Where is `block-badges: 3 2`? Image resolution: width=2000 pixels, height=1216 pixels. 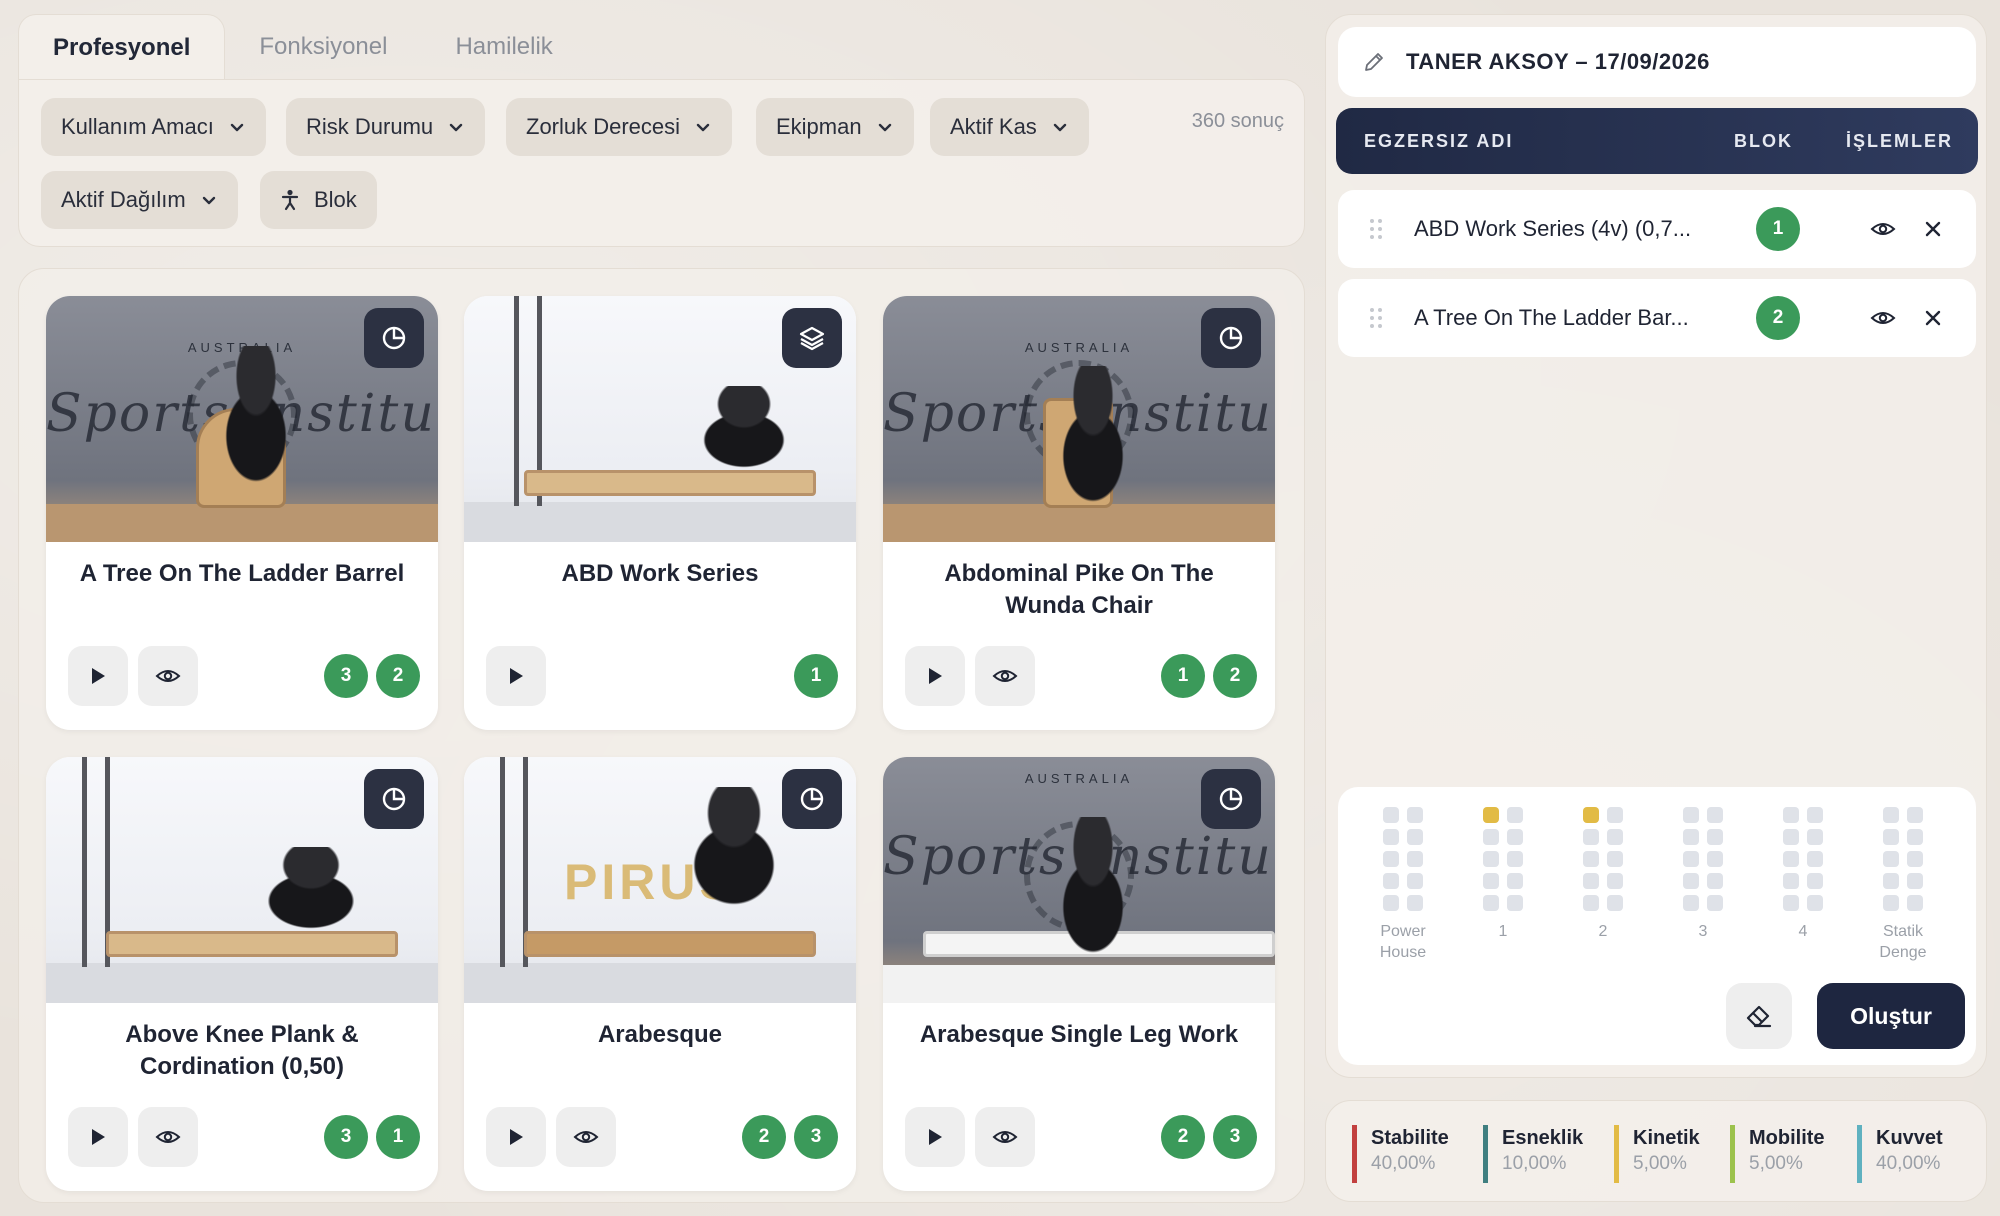 block-badges: 3 2 is located at coordinates (372, 676).